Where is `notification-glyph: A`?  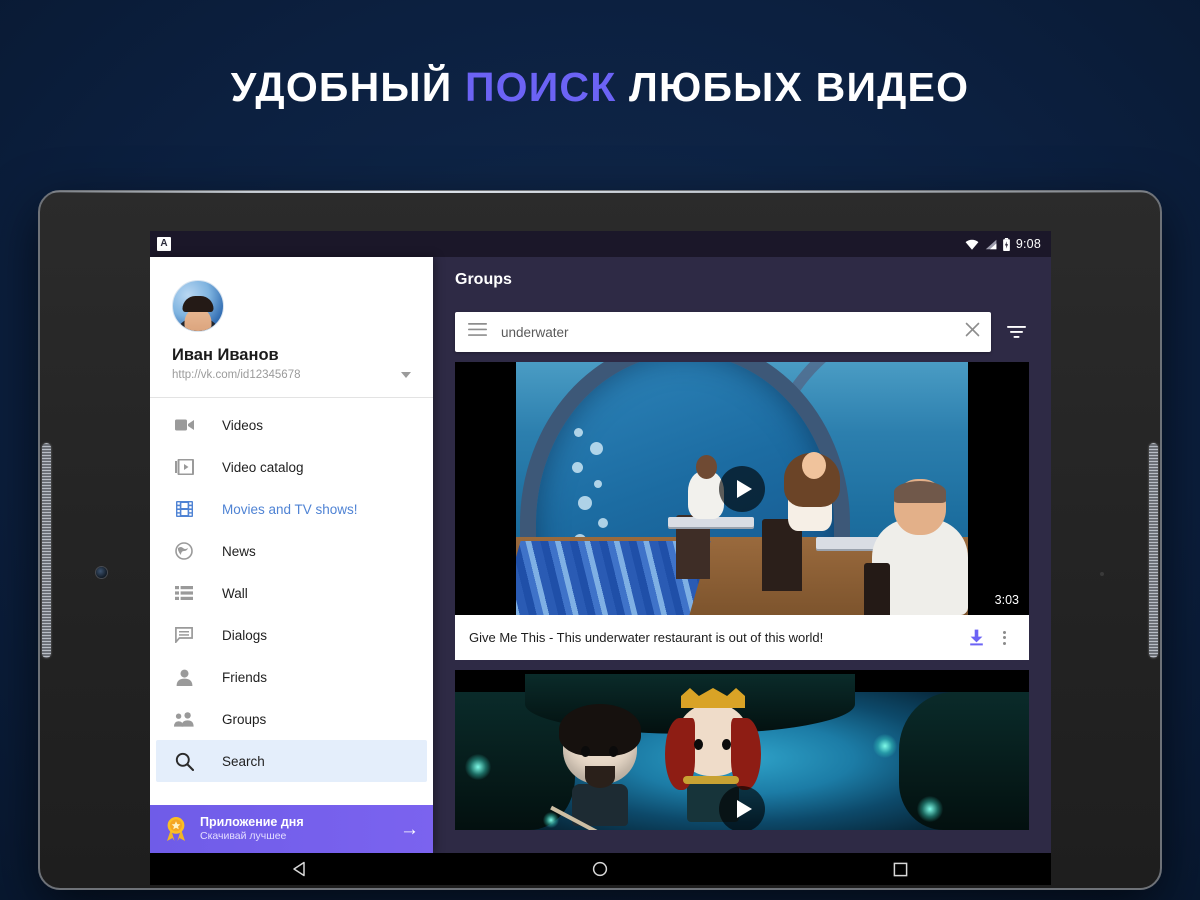 notification-glyph: A is located at coordinates (164, 243).